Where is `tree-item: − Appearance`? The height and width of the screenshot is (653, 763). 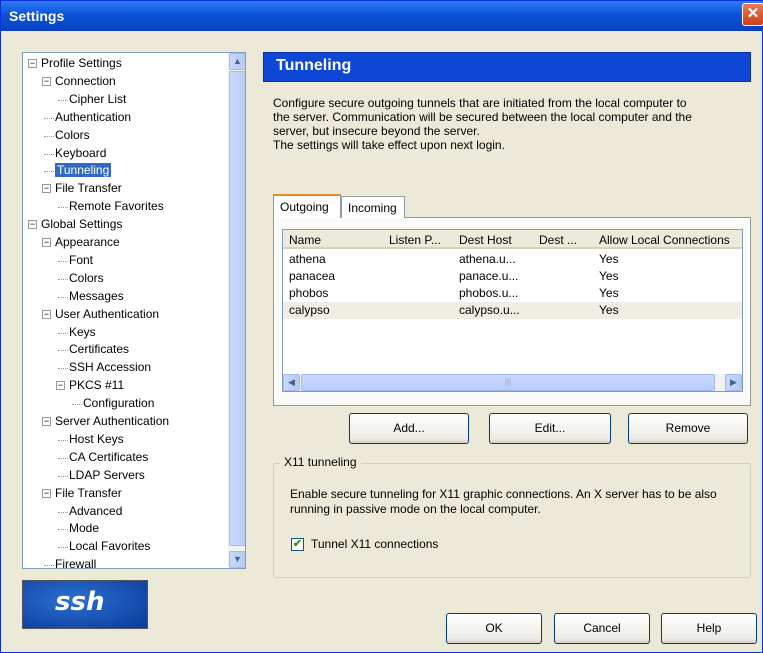 tree-item: − Appearance is located at coordinates (81, 243).